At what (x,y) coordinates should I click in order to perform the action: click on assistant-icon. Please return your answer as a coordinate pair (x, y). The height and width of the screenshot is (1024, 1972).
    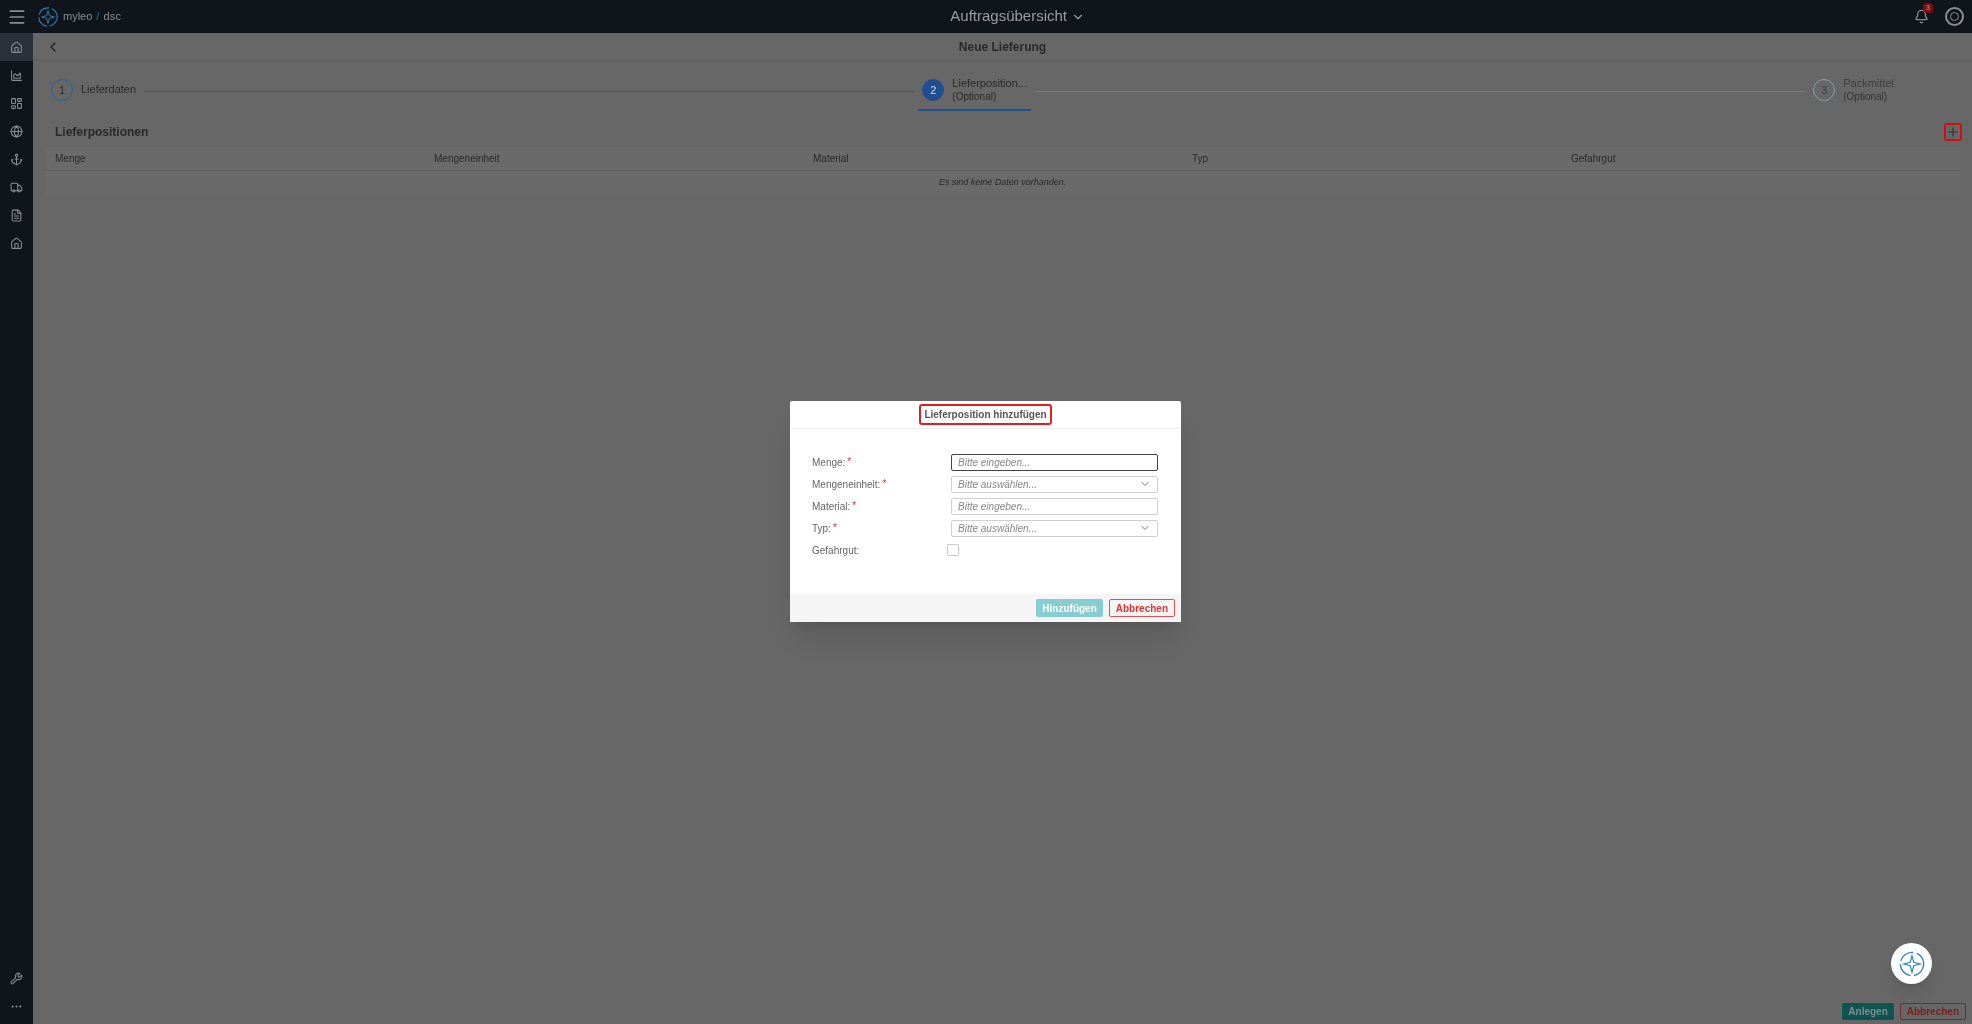
    Looking at the image, I should click on (1911, 963).